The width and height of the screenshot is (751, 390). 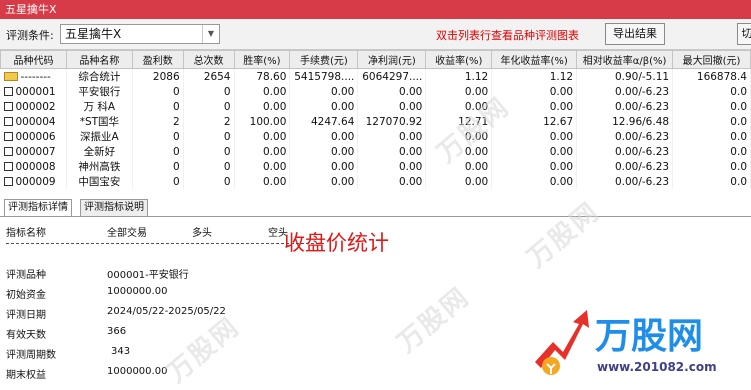 What do you see at coordinates (392, 59) in the screenshot?
I see `column-header: 净利润(元)` at bounding box center [392, 59].